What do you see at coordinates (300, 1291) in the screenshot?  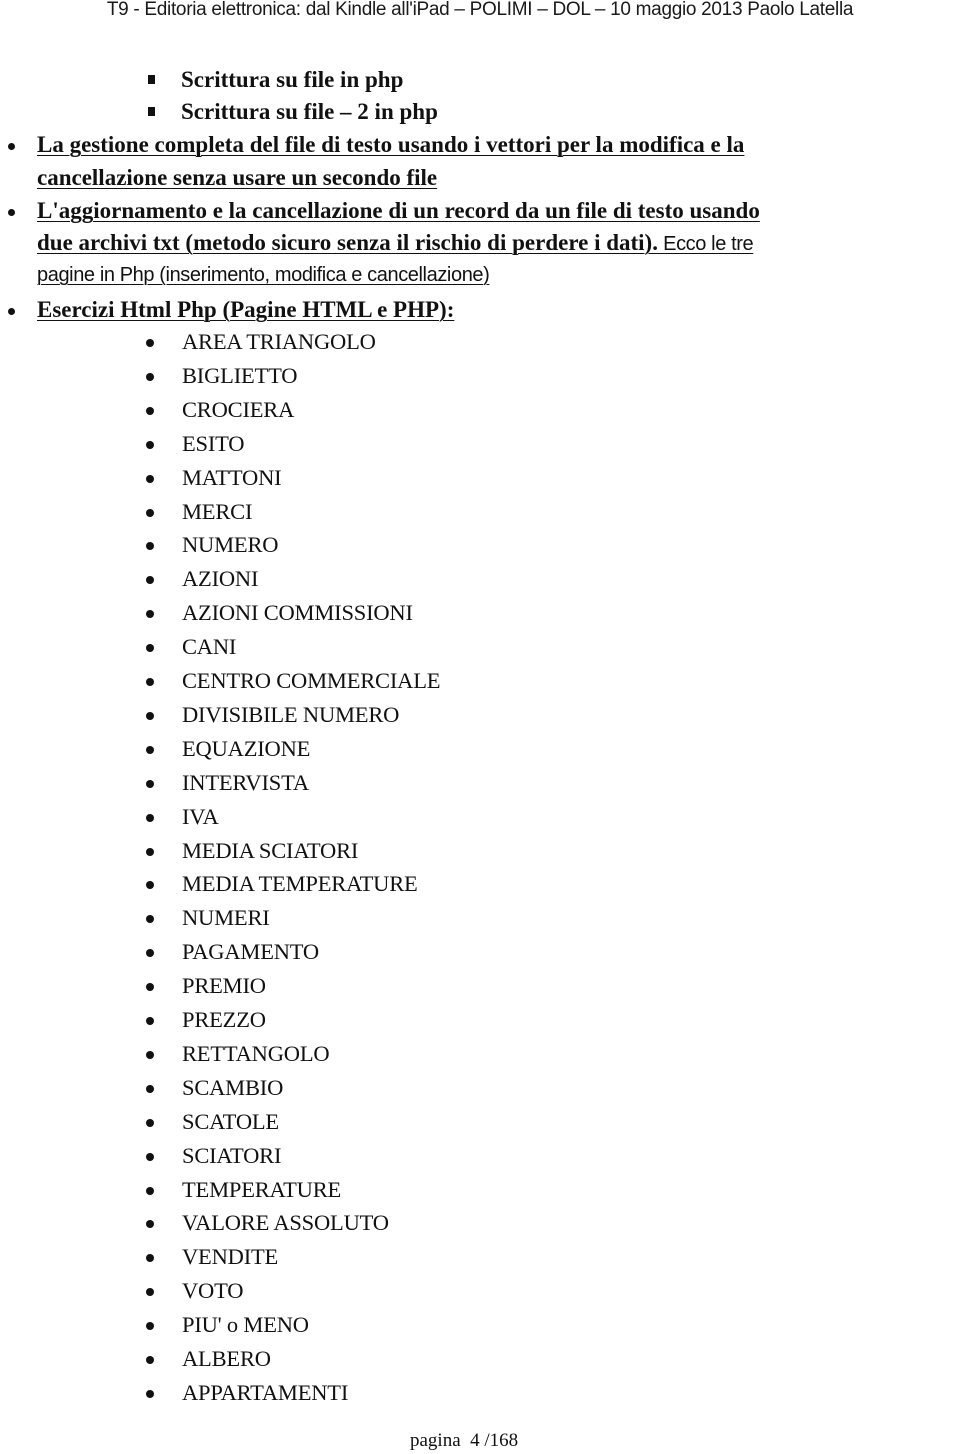 I see `exercise-item: VOTO` at bounding box center [300, 1291].